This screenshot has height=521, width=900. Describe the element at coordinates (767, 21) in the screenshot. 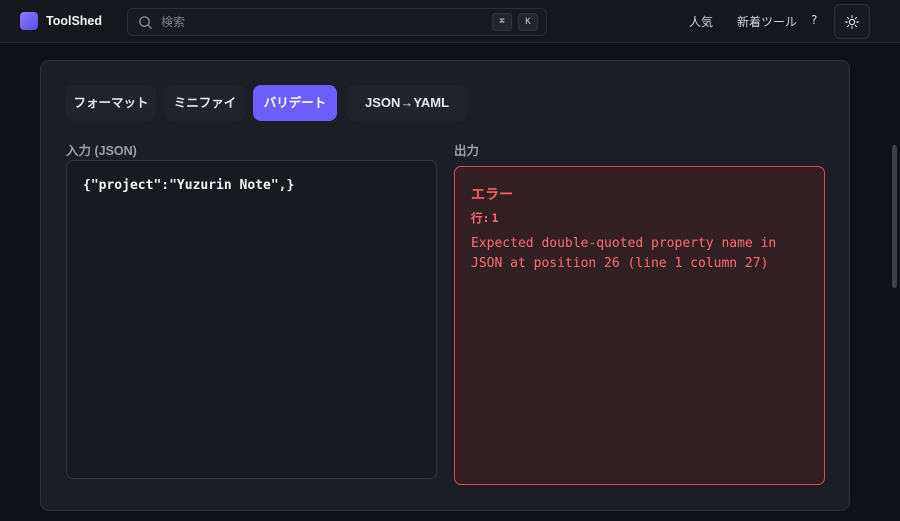

I see `nav-new-tools: 新着ツール` at that location.